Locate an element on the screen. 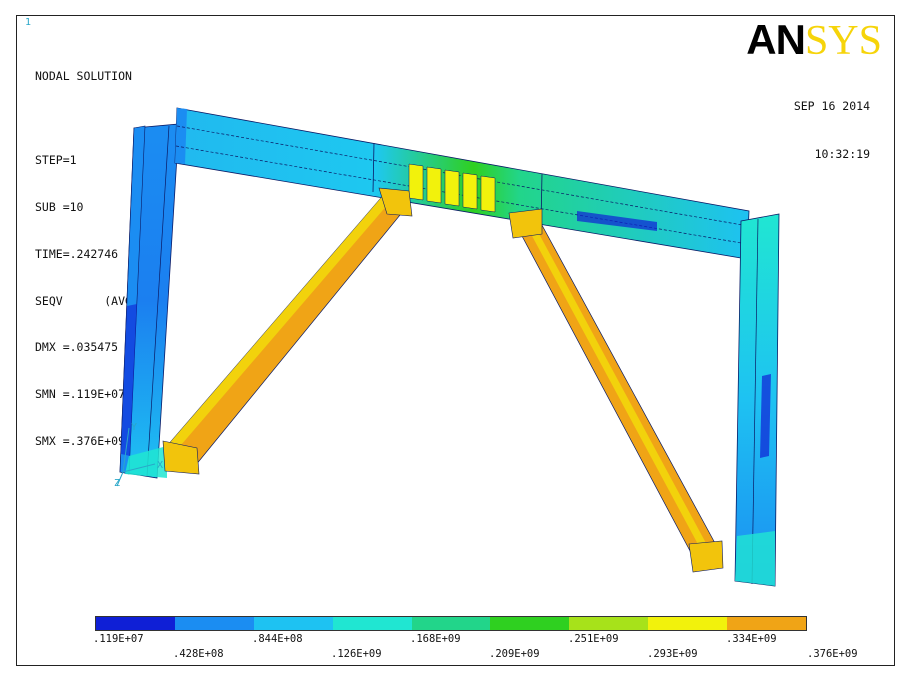 The width and height of the screenshot is (913, 684). legend-tick-4: .126E+09 is located at coordinates (356, 654).